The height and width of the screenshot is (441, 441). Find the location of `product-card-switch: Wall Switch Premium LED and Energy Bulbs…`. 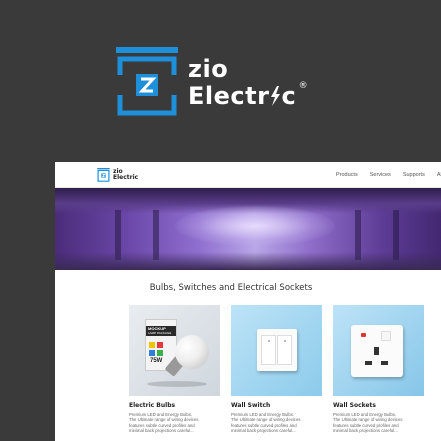

product-card-switch: Wall Switch Premium LED and Energy Bulbs… is located at coordinates (276, 369).